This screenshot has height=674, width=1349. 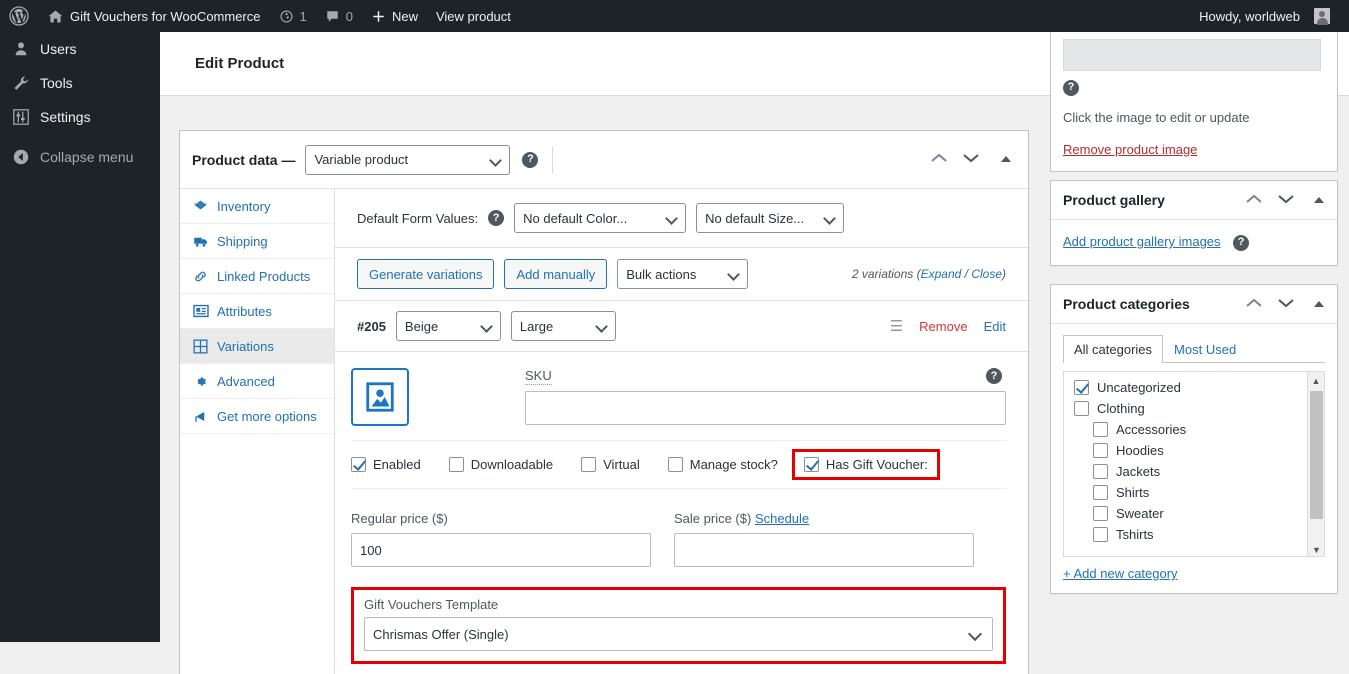 What do you see at coordinates (154, 16) in the screenshot?
I see `site-name-menu: Gift Vouchers for WooCommerce` at bounding box center [154, 16].